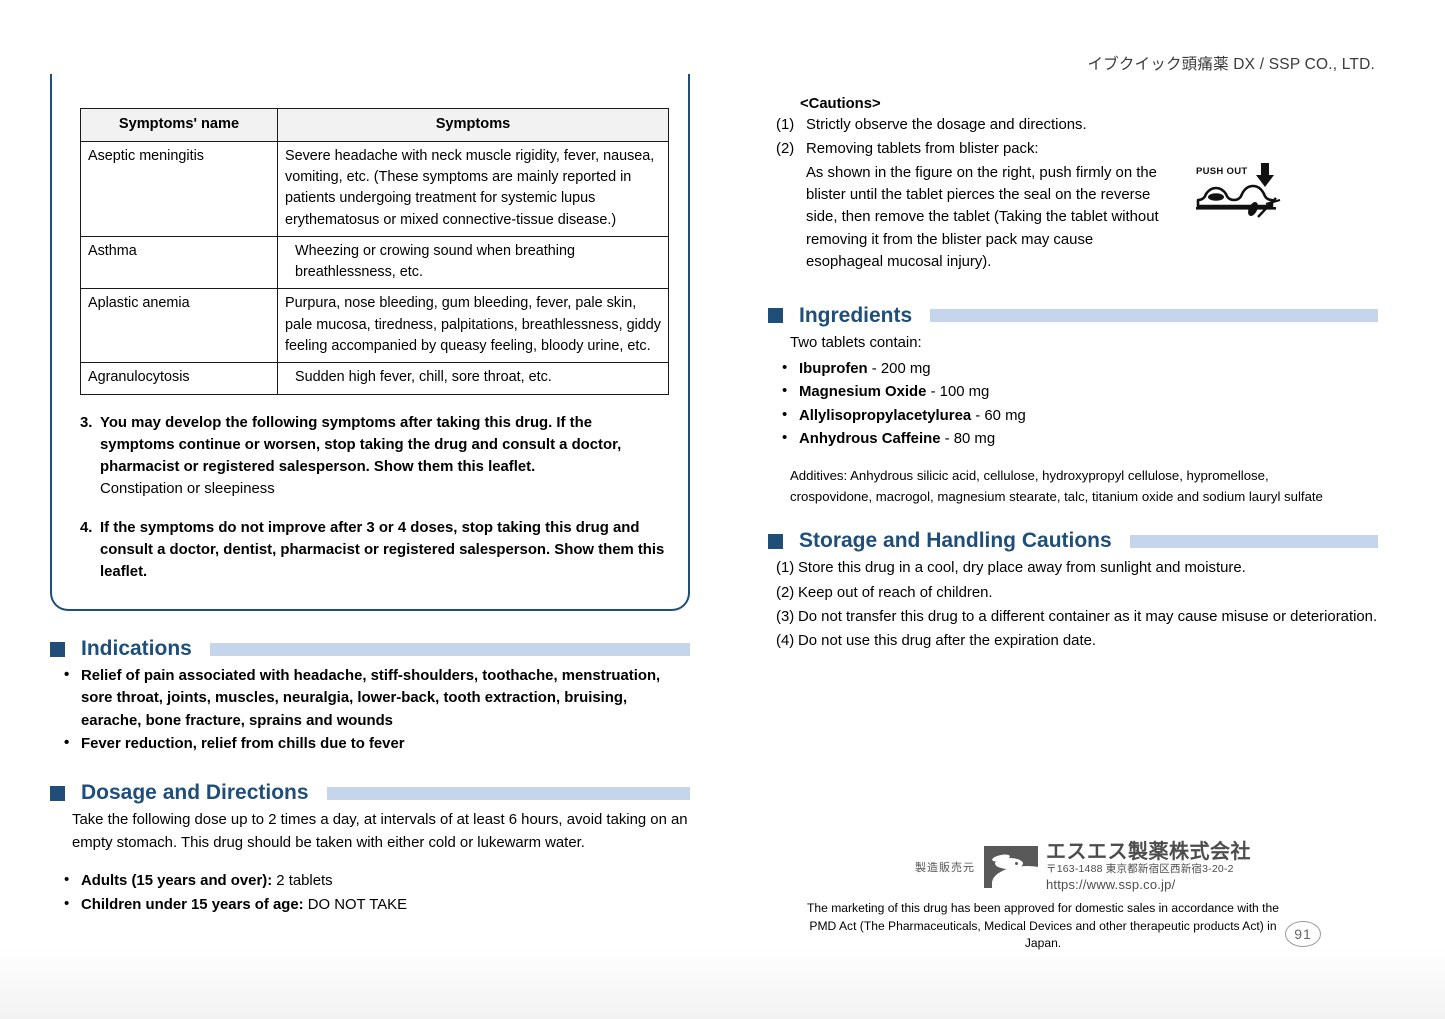  What do you see at coordinates (955, 541) in the screenshot?
I see `section-title-text: Storage and Handling Cautions` at bounding box center [955, 541].